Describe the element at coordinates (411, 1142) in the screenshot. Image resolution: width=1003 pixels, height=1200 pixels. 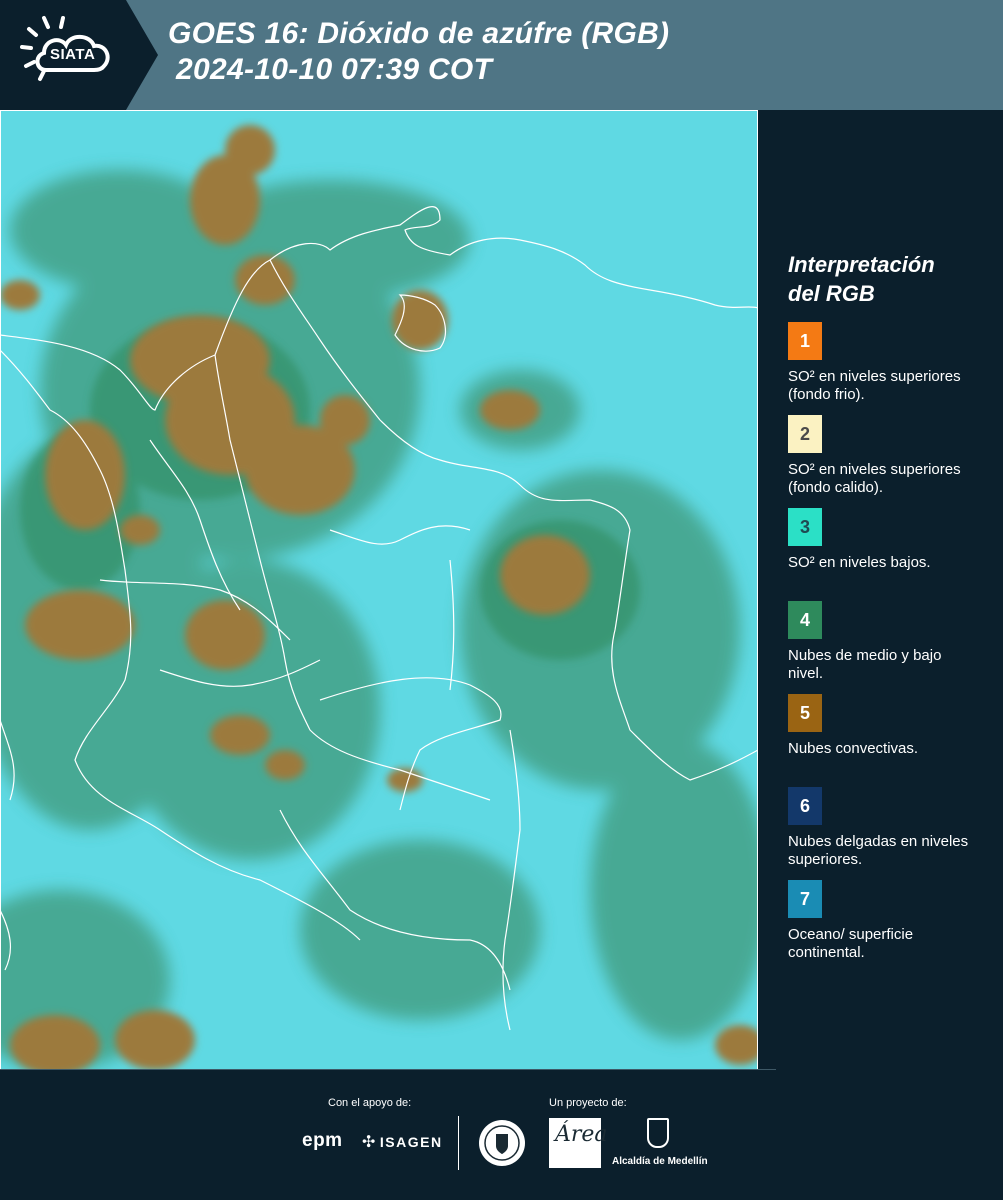
I see `isagen-logo-text: ISAGEN` at that location.